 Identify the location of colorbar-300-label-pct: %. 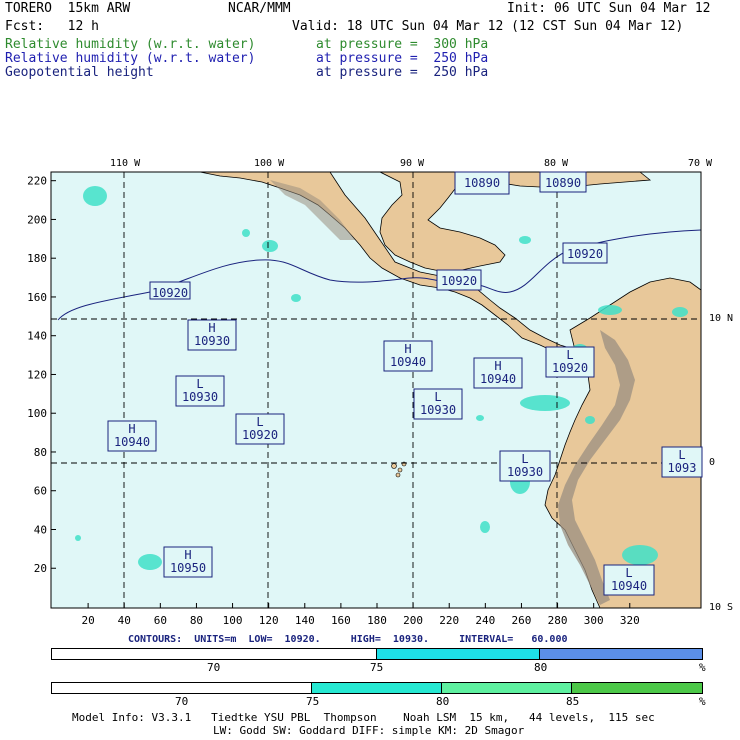
(702, 701).